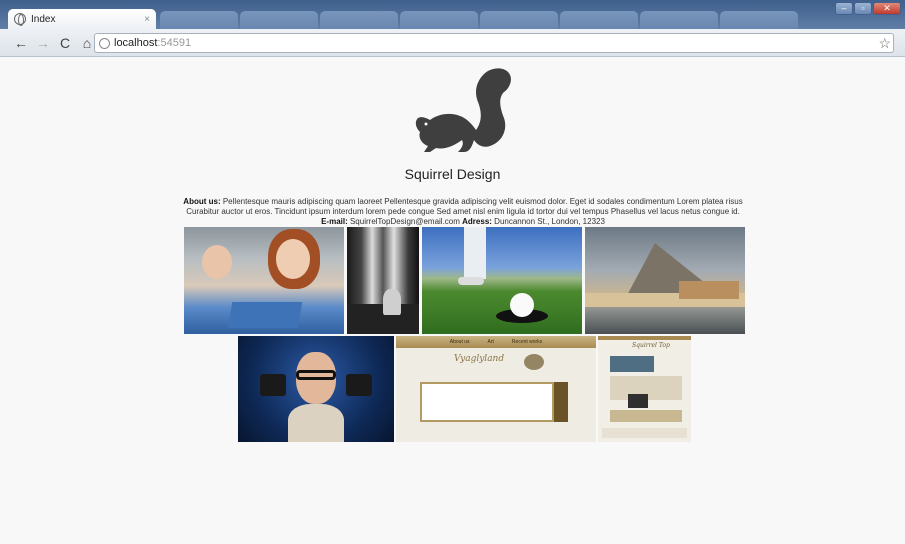  Describe the element at coordinates (202, 201) in the screenshot. I see `about-label: About us:` at that location.